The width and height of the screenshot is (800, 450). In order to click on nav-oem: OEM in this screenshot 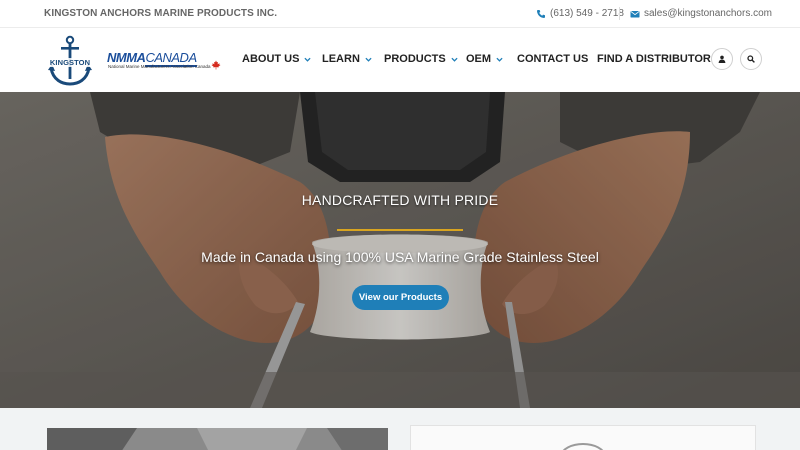, I will do `click(484, 59)`.